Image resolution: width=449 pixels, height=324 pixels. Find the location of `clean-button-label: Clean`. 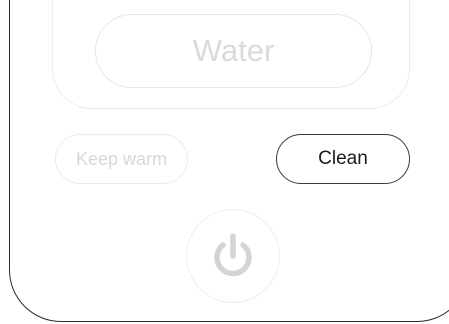

clean-button-label: Clean is located at coordinates (343, 158).